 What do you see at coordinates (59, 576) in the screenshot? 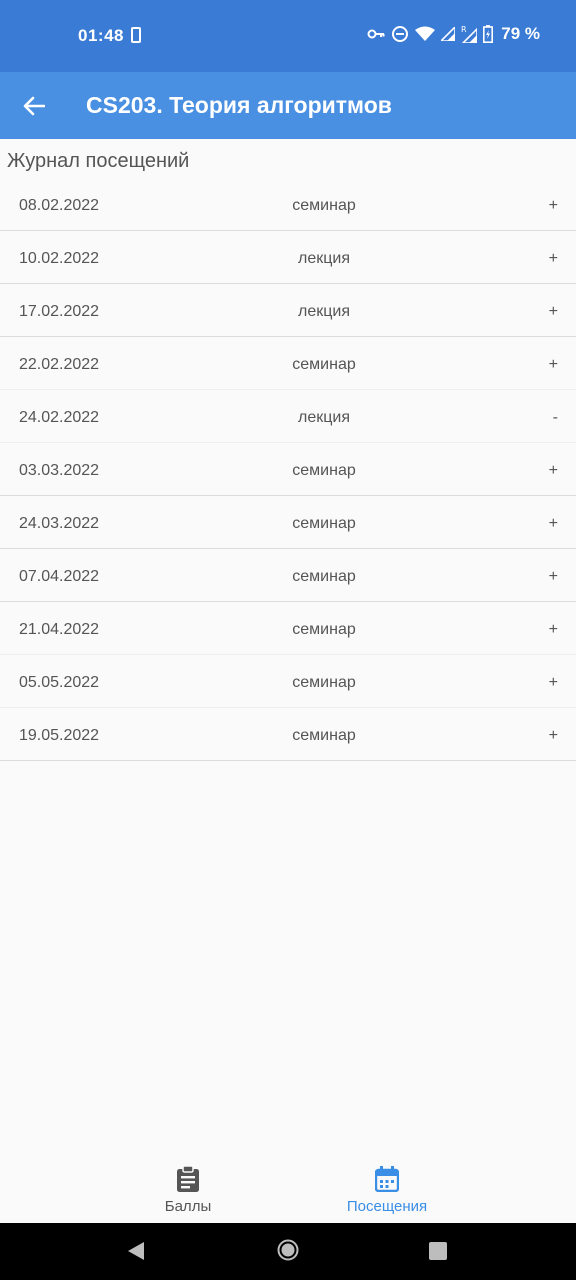
I see `attendance-date: 07.04.2022` at bounding box center [59, 576].